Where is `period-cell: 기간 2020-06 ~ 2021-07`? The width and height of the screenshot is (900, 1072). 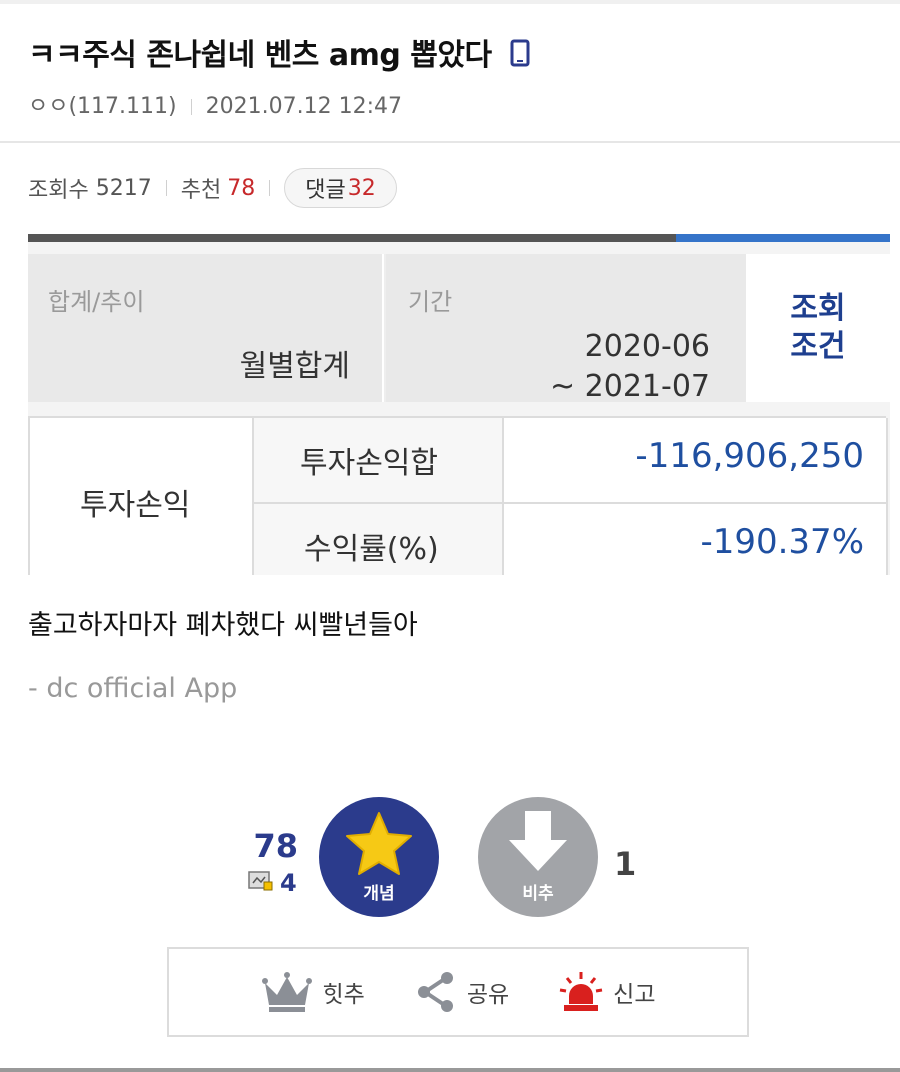
period-cell: 기간 2020-06 ~ 2021-07 is located at coordinates (566, 329).